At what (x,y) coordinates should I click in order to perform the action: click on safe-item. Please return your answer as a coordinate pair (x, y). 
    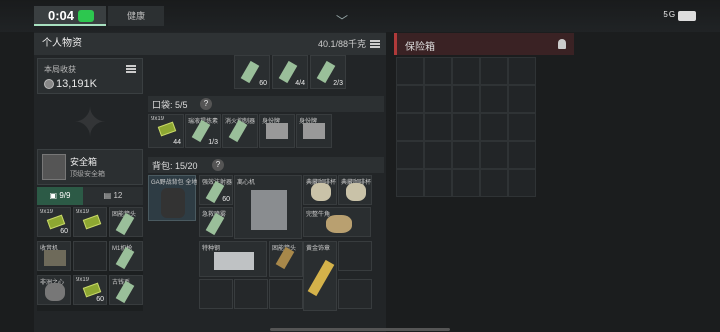
    Looking at the image, I should click on (90, 256).